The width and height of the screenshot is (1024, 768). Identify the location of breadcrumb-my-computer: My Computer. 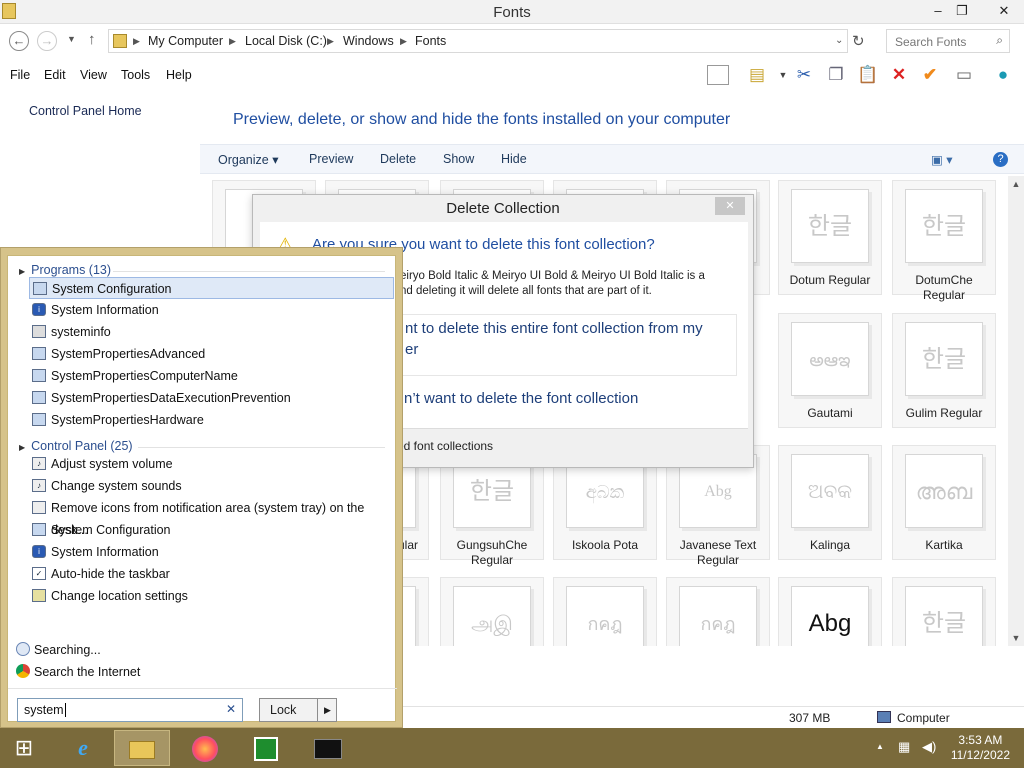
(185, 41).